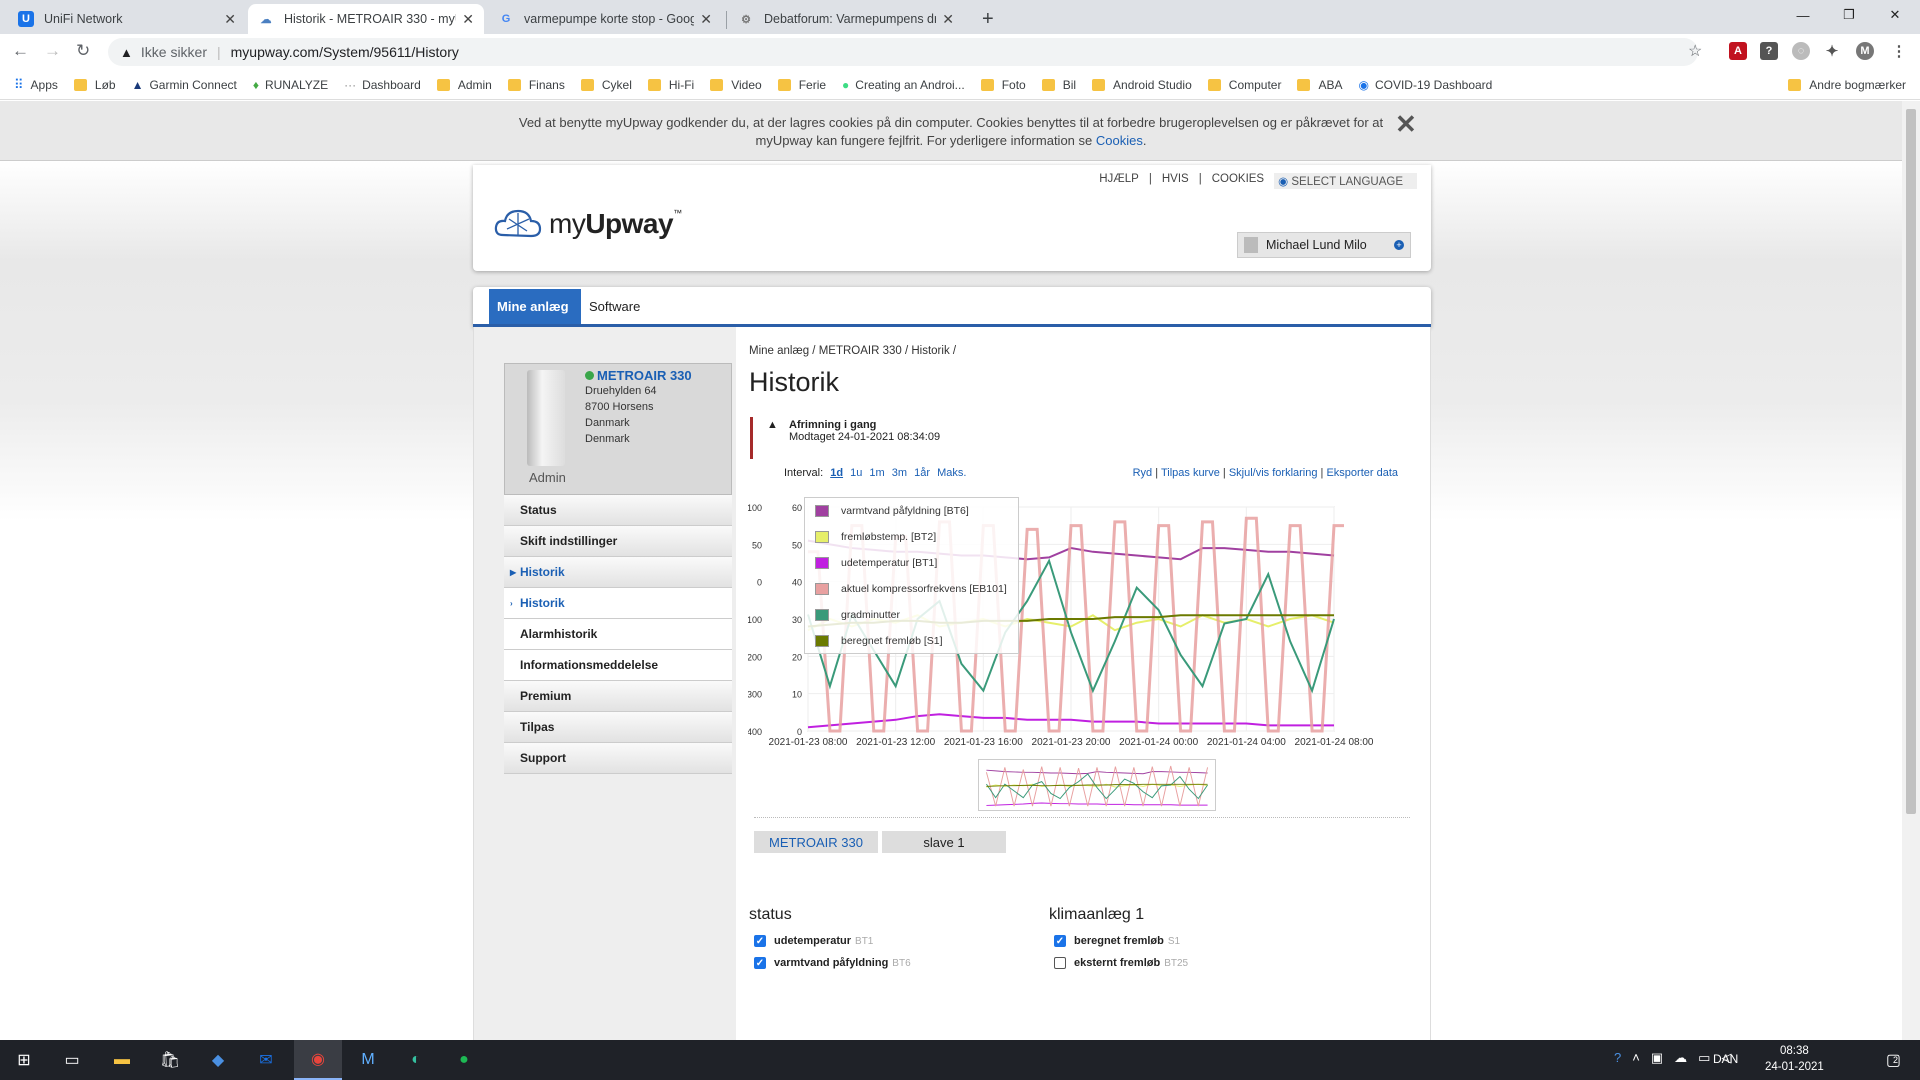 The width and height of the screenshot is (1920, 1080). What do you see at coordinates (670, 85) in the screenshot?
I see `bookmark-item: Hi-Fi` at bounding box center [670, 85].